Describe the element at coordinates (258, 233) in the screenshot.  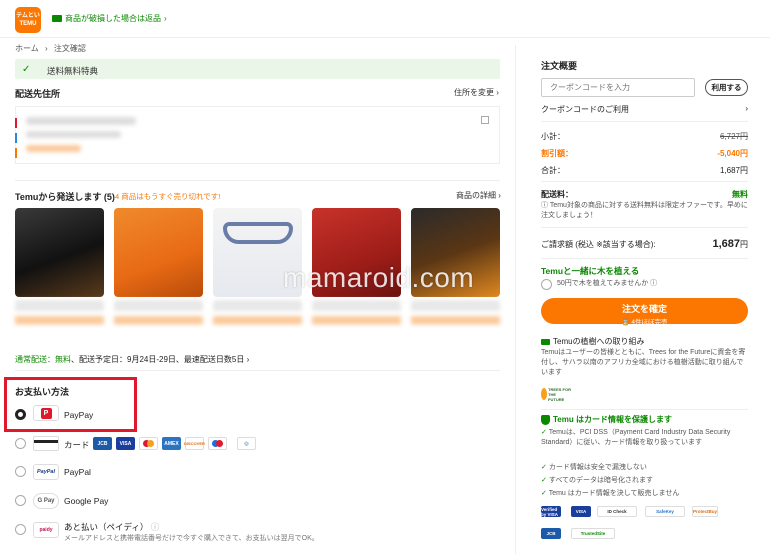
I see `glasses-icon` at that location.